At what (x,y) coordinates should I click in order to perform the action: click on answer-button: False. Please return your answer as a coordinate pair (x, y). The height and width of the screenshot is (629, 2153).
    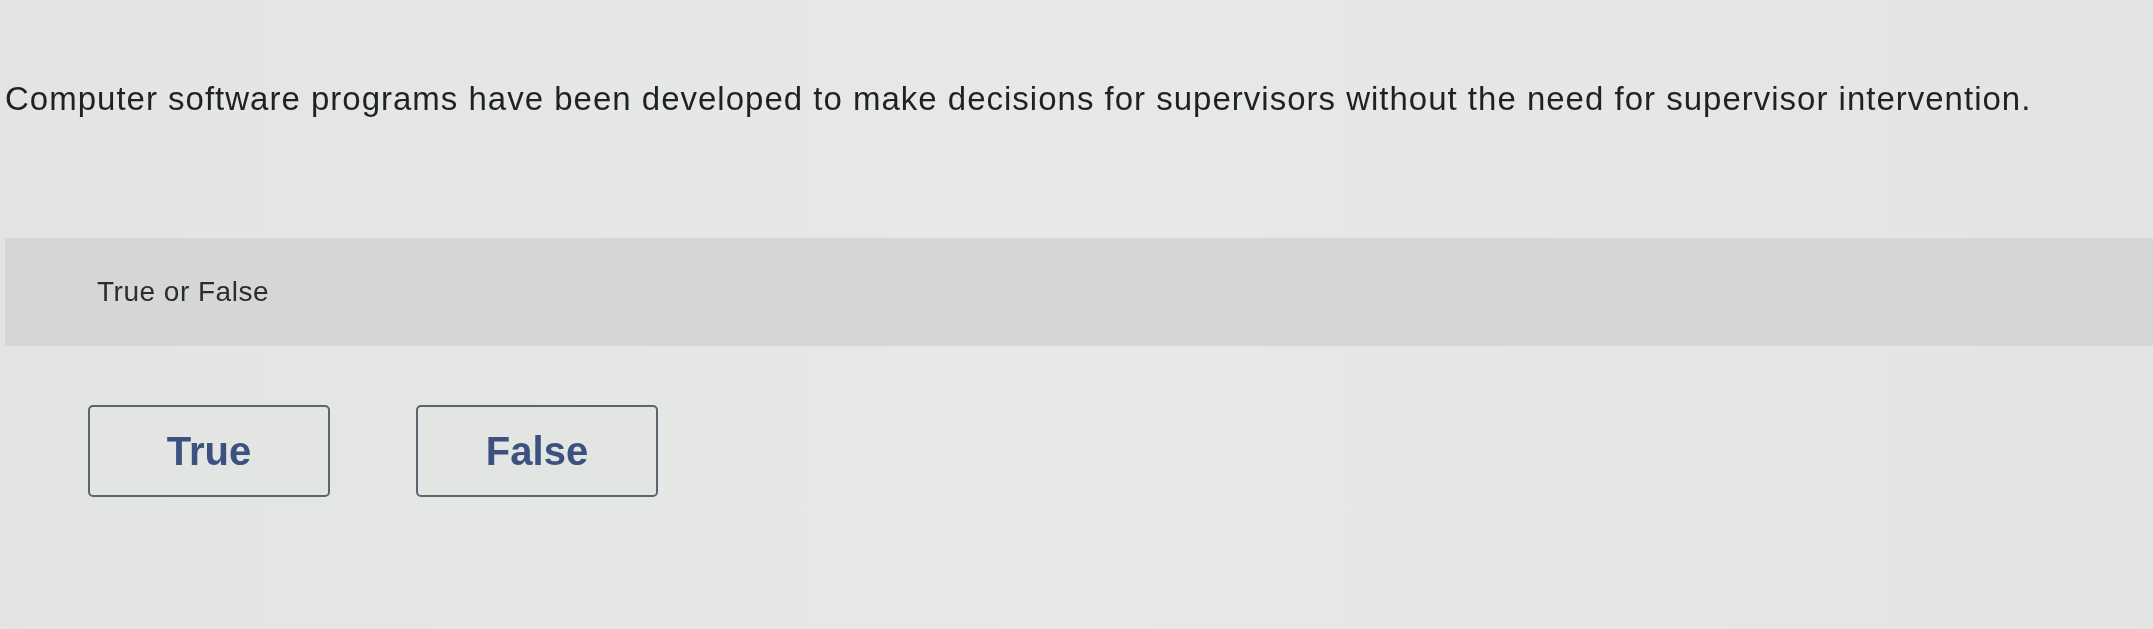
    Looking at the image, I should click on (537, 451).